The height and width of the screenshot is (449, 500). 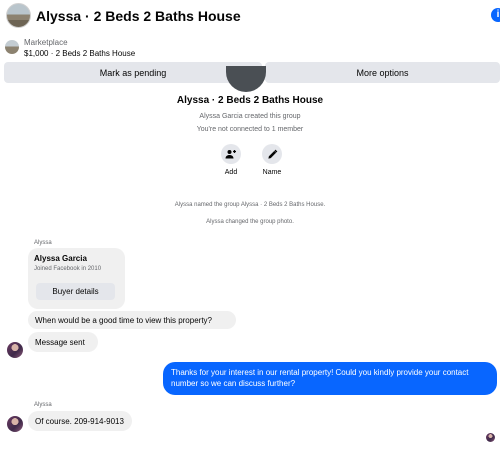 What do you see at coordinates (250, 116) in the screenshot?
I see `group-created-text: Alyssa Garcia created this group` at bounding box center [250, 116].